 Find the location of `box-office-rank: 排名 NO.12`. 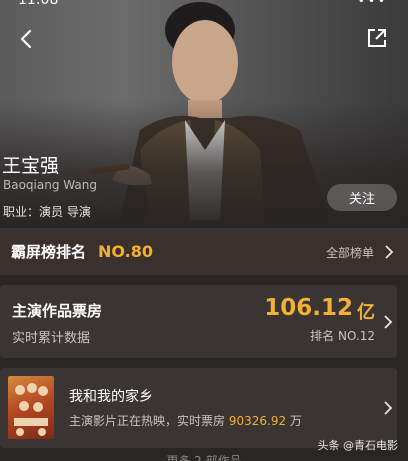

box-office-rank: 排名 NO.12 is located at coordinates (342, 336).